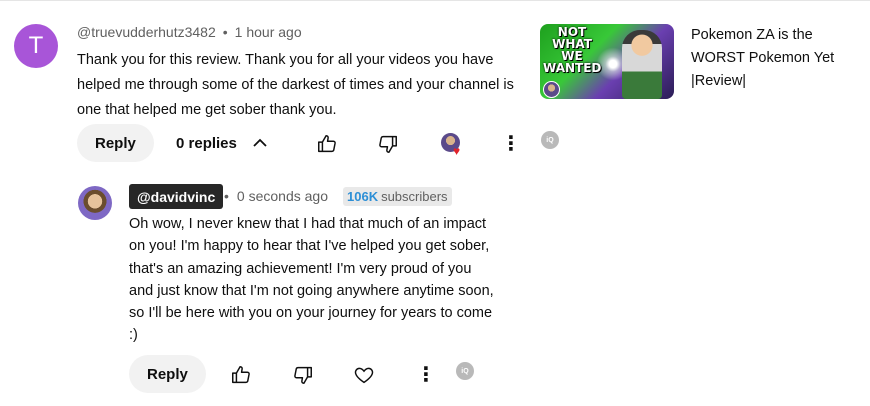 Image resolution: width=870 pixels, height=406 pixels. I want to click on heart-icon: ♥, so click(457, 151).